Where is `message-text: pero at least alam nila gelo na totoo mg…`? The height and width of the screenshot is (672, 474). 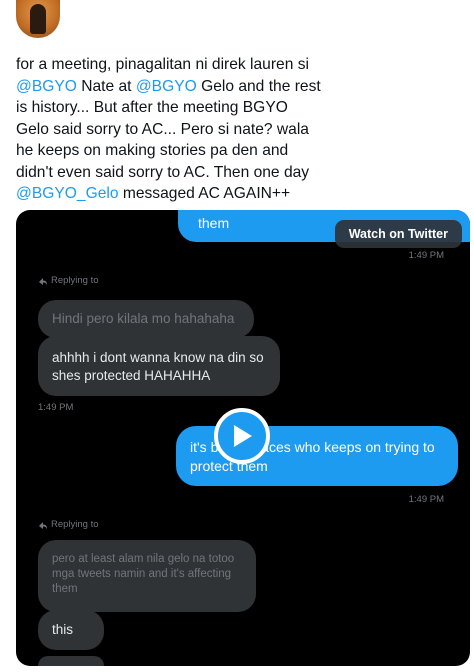 message-text: pero at least alam nila gelo na totoo mg… is located at coordinates (143, 574).